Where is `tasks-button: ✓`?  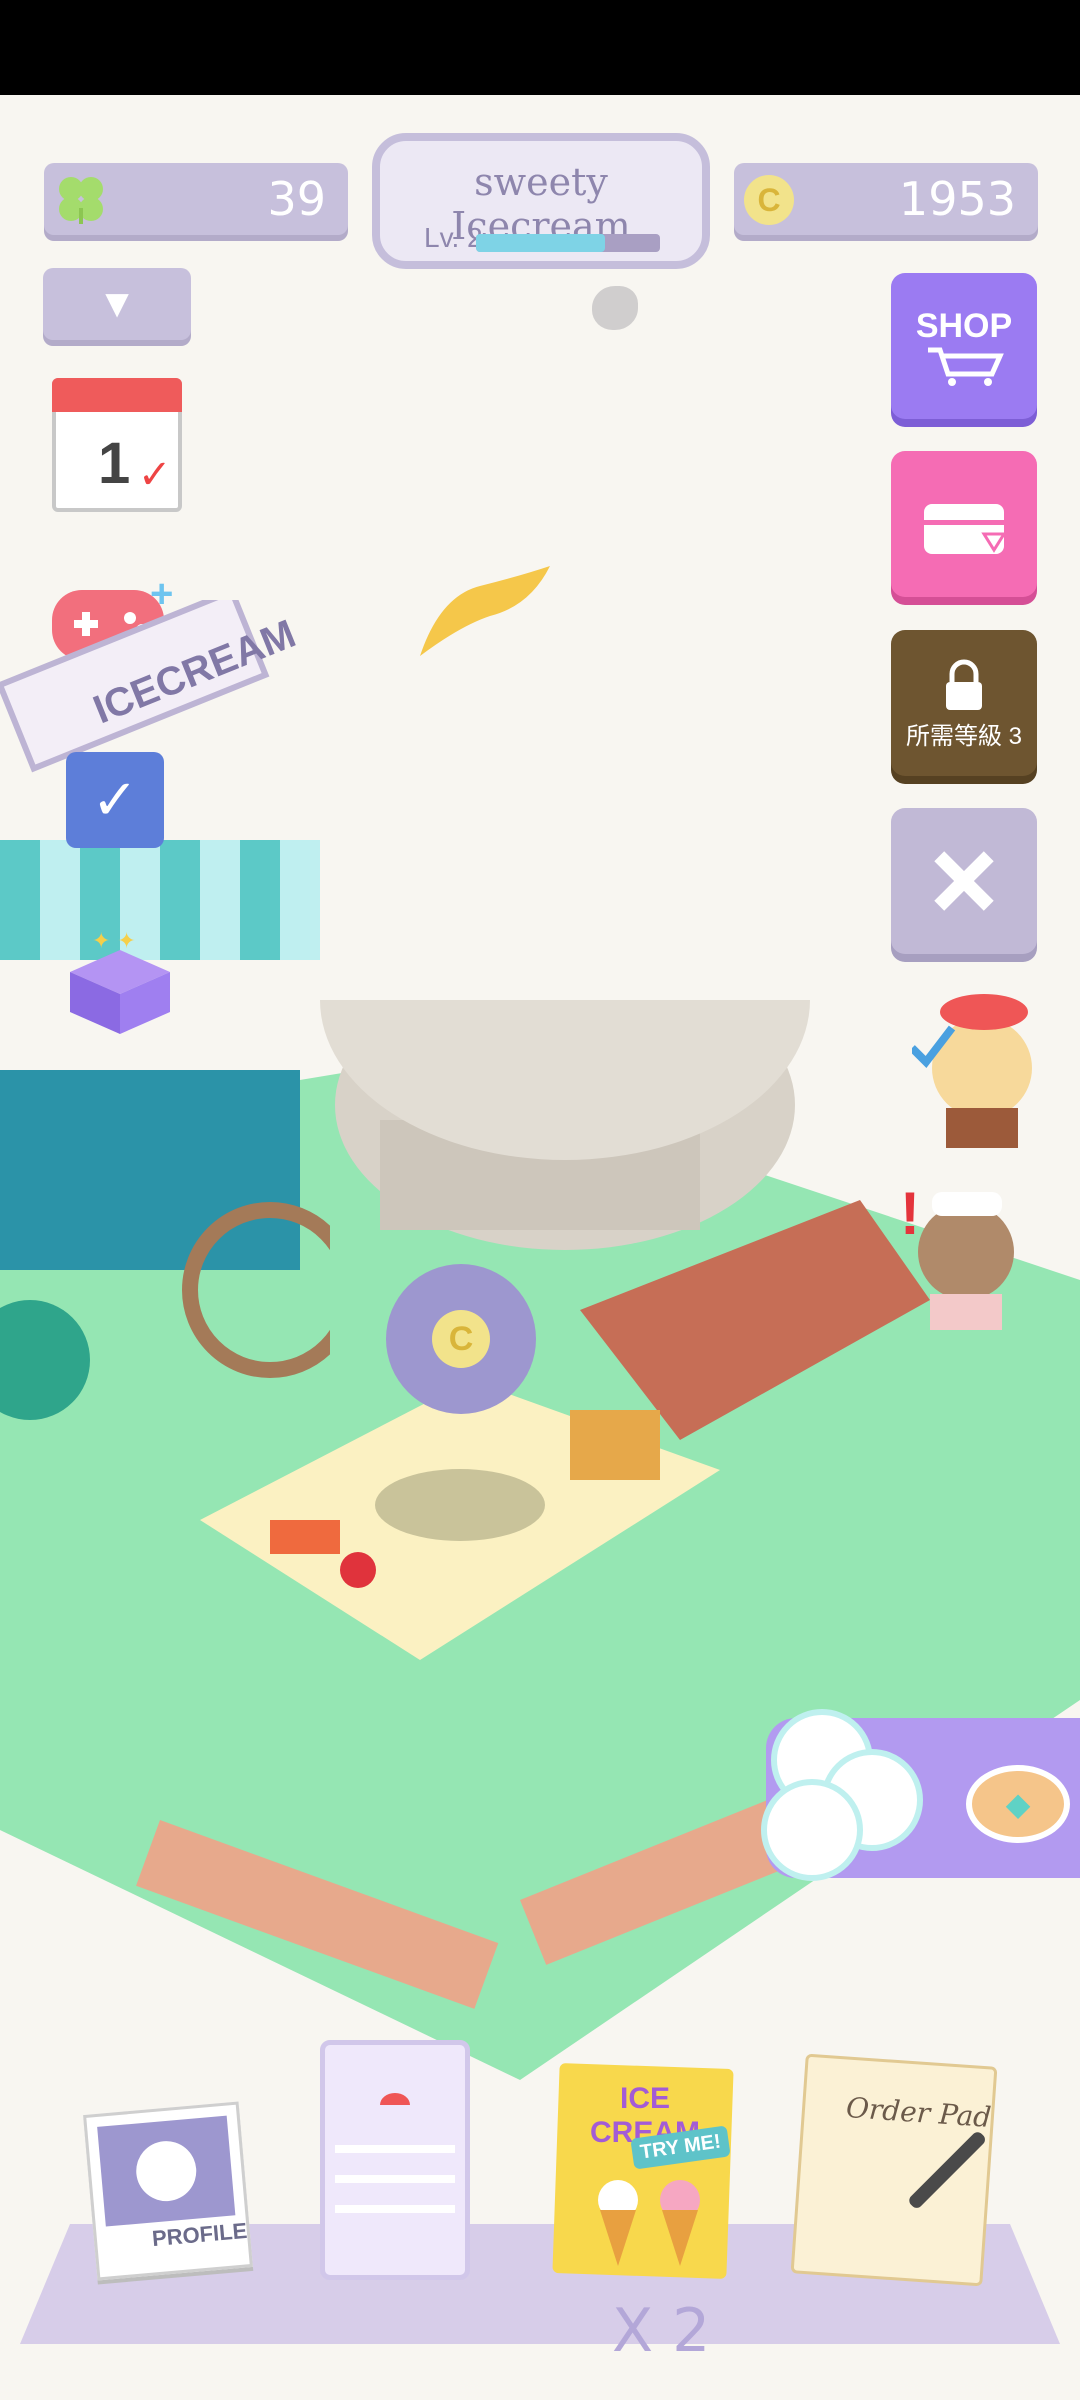 tasks-button: ✓ is located at coordinates (115, 800).